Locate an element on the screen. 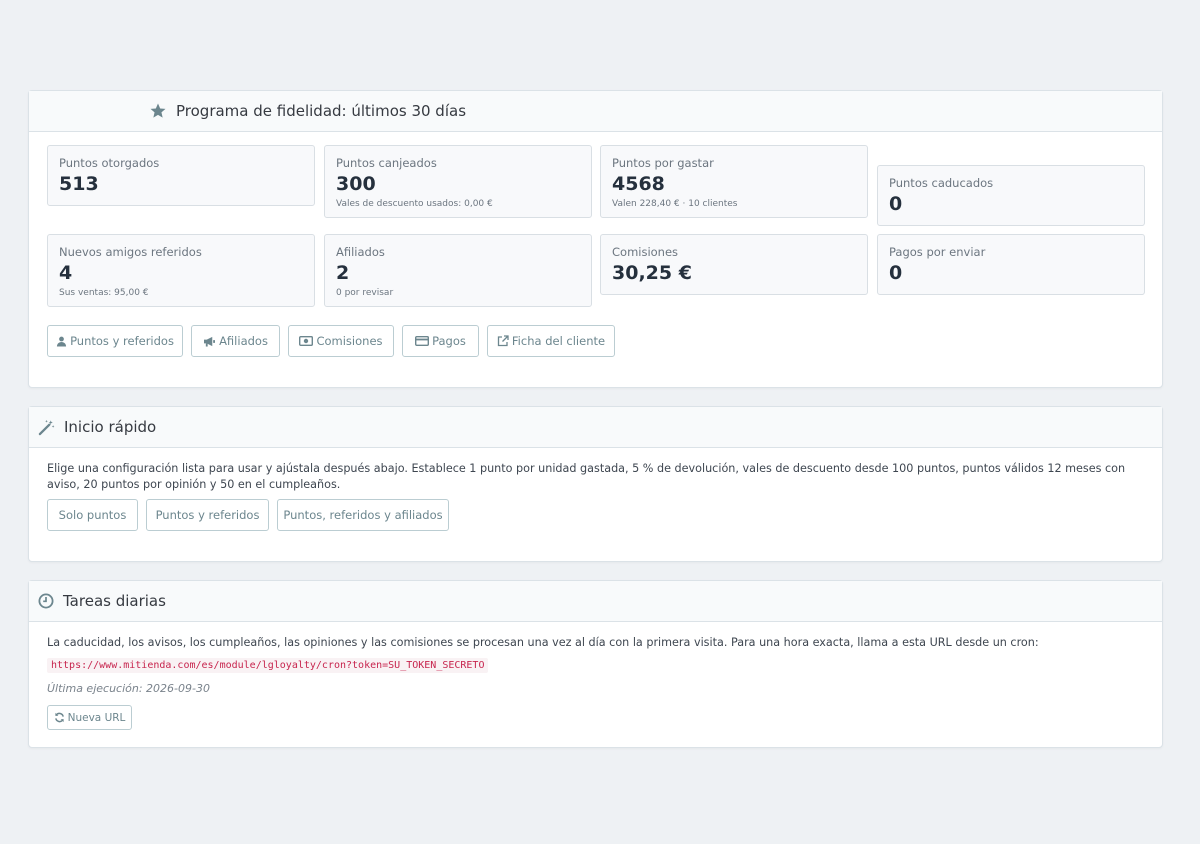  stat-label: Comisiones is located at coordinates (645, 252).